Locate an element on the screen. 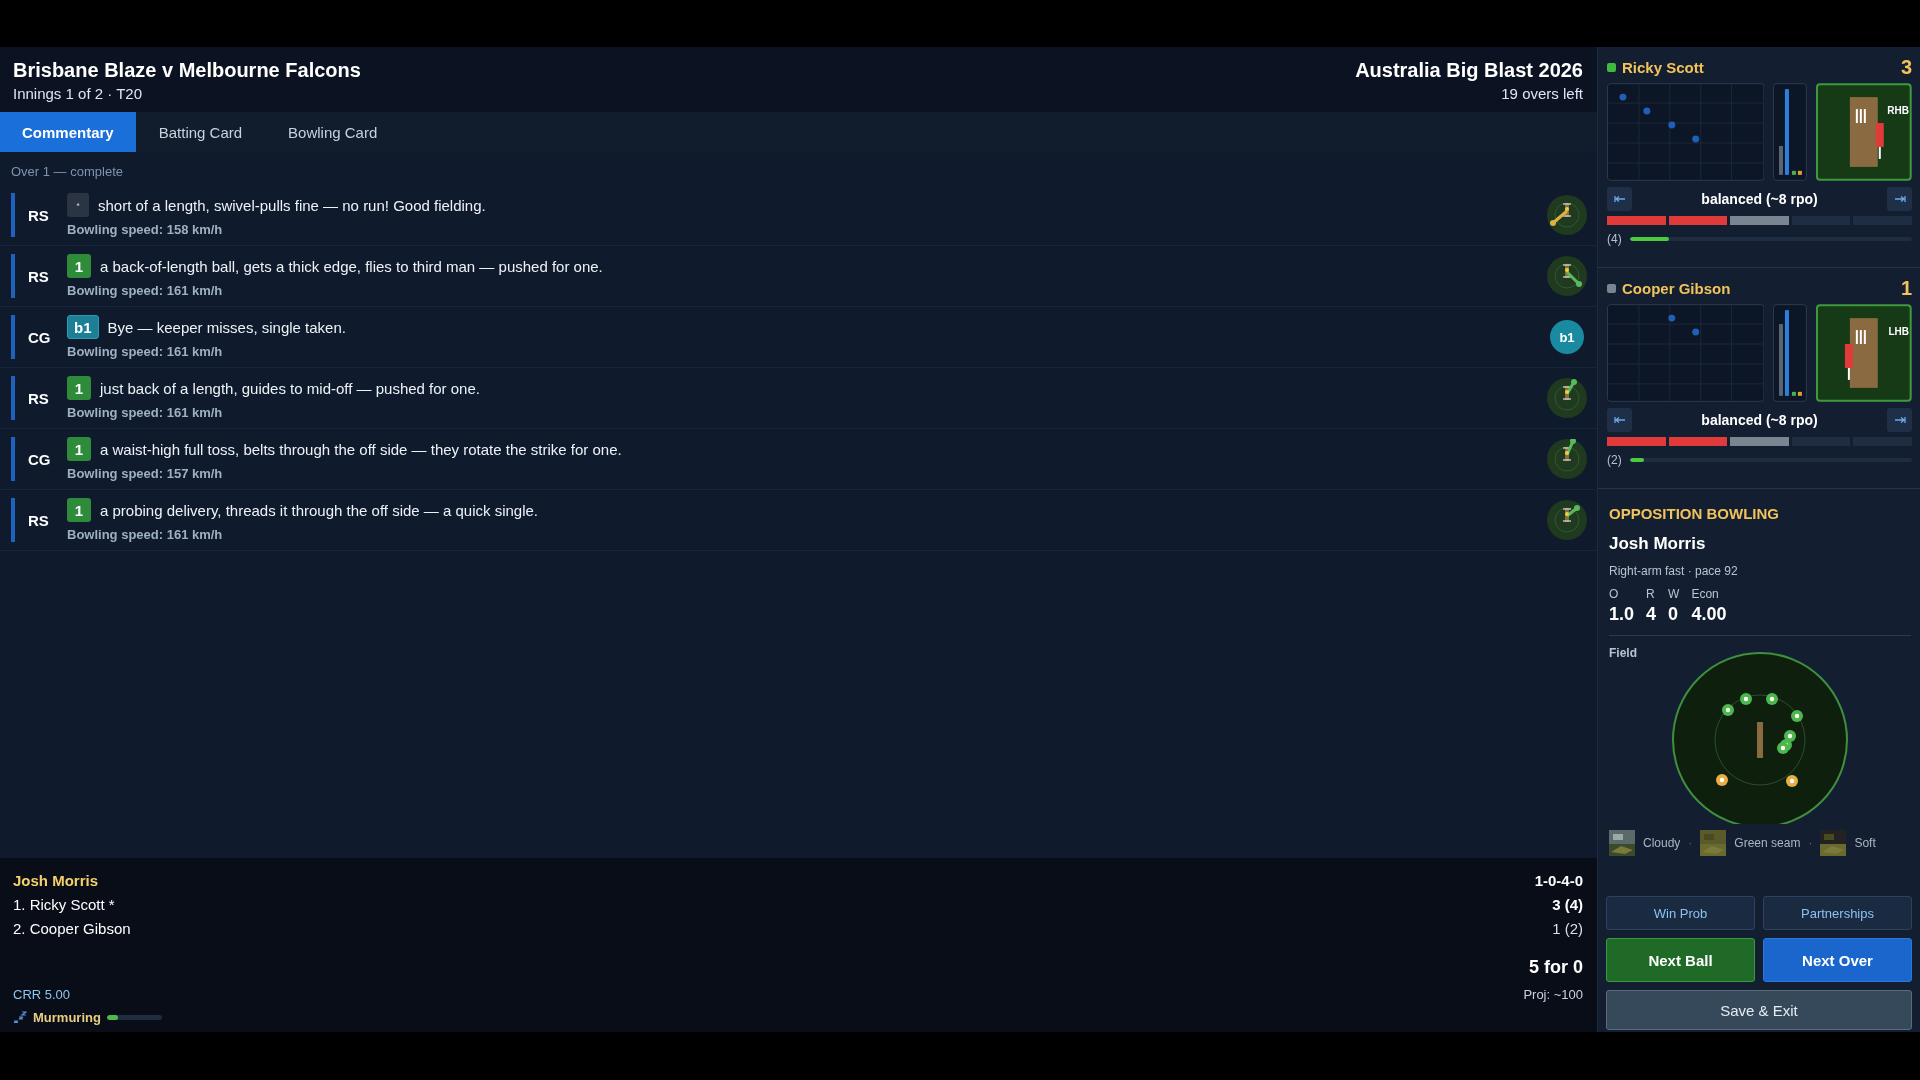  batter-runs: 1 is located at coordinates (1906, 288).